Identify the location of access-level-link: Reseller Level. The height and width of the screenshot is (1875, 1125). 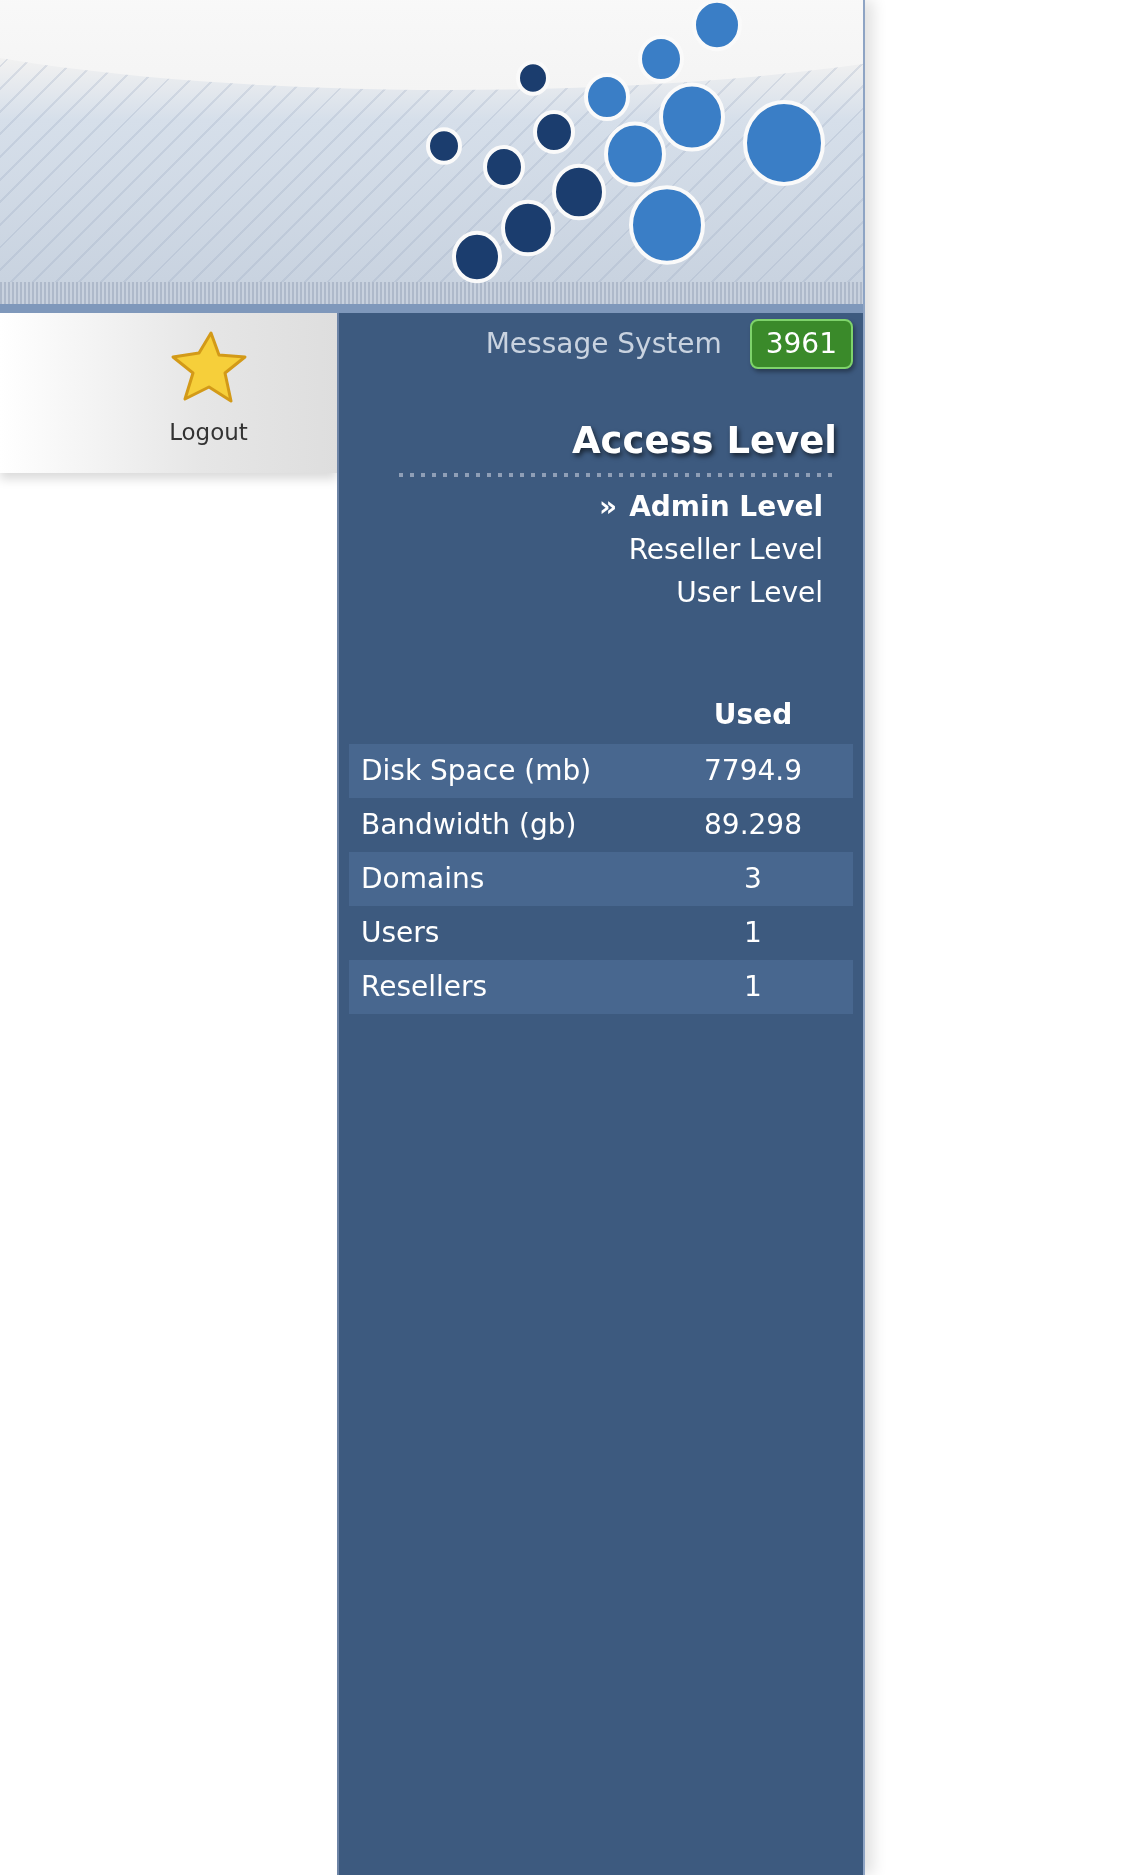
(725, 549).